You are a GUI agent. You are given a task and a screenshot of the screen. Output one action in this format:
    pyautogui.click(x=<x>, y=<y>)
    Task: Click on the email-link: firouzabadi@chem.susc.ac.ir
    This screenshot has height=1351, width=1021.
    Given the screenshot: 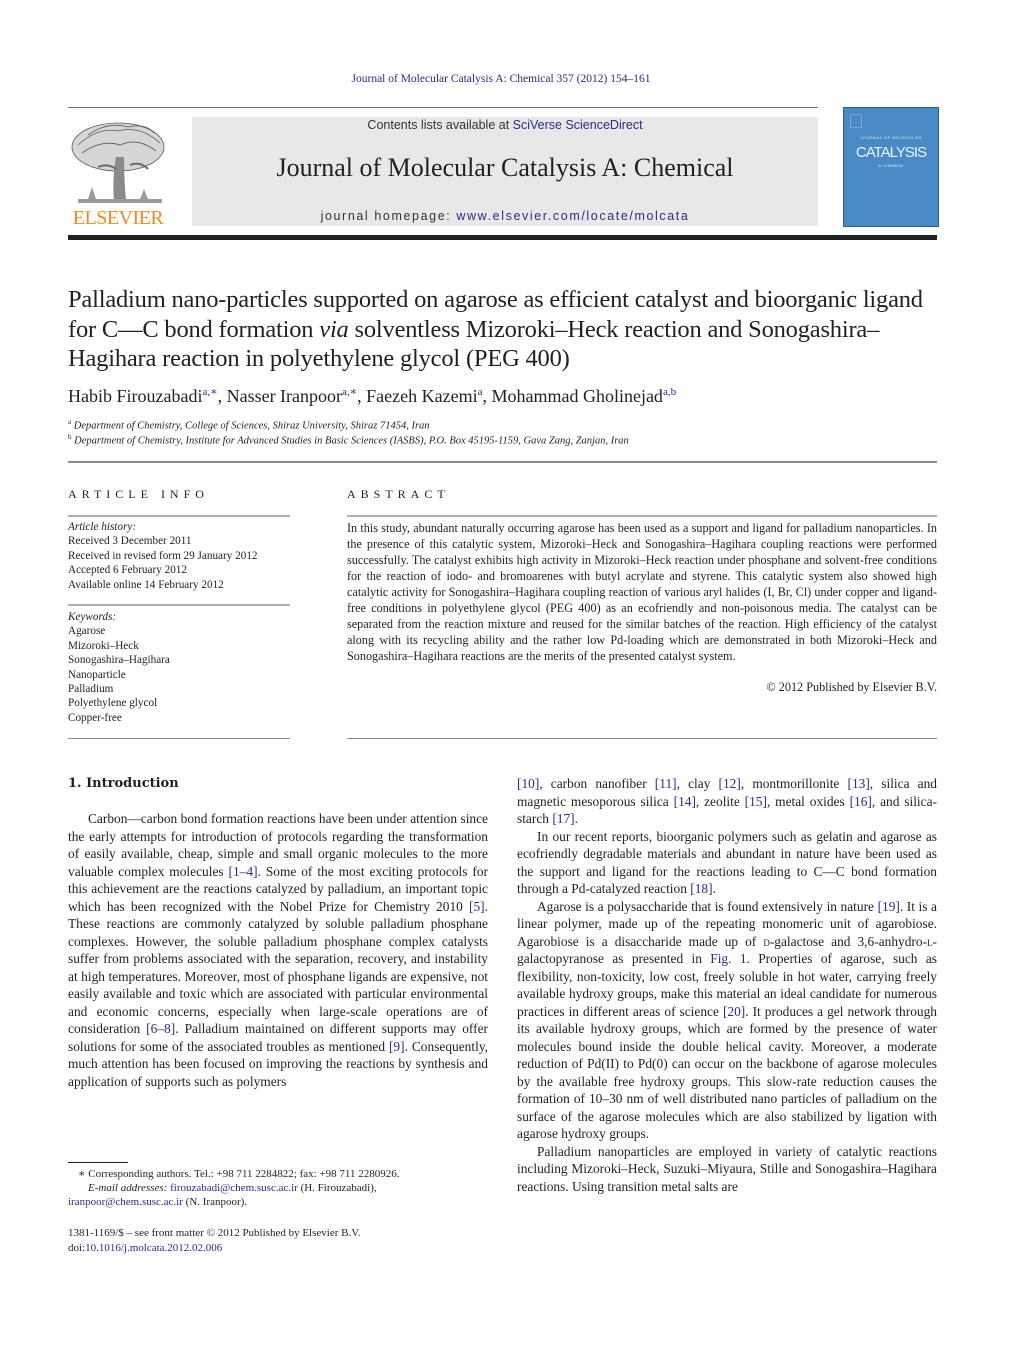 What is the action you would take?
    pyautogui.click(x=234, y=1188)
    